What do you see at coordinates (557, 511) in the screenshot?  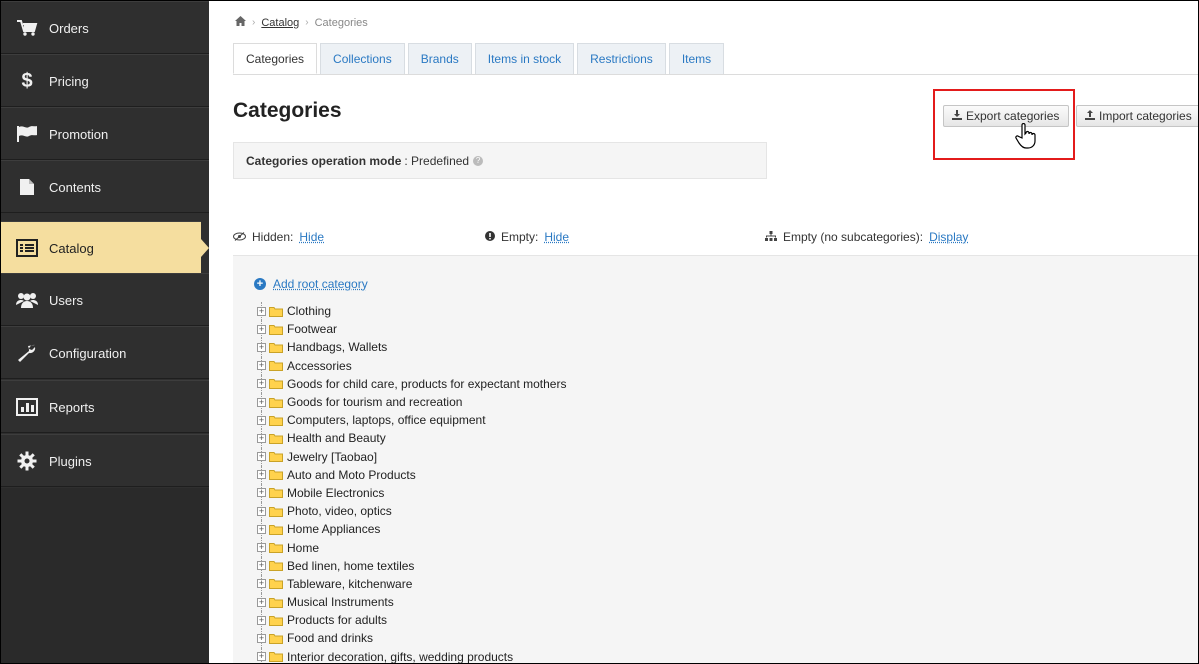 I see `tree-row: + Photo, video, optics` at bounding box center [557, 511].